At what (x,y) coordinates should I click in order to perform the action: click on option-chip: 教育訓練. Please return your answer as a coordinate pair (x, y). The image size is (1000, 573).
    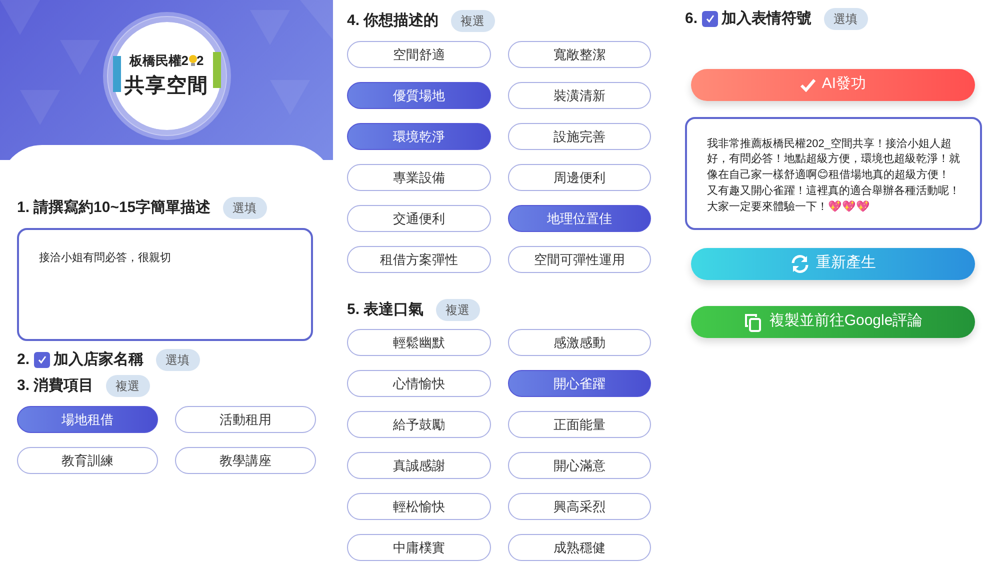
    Looking at the image, I should click on (87, 460).